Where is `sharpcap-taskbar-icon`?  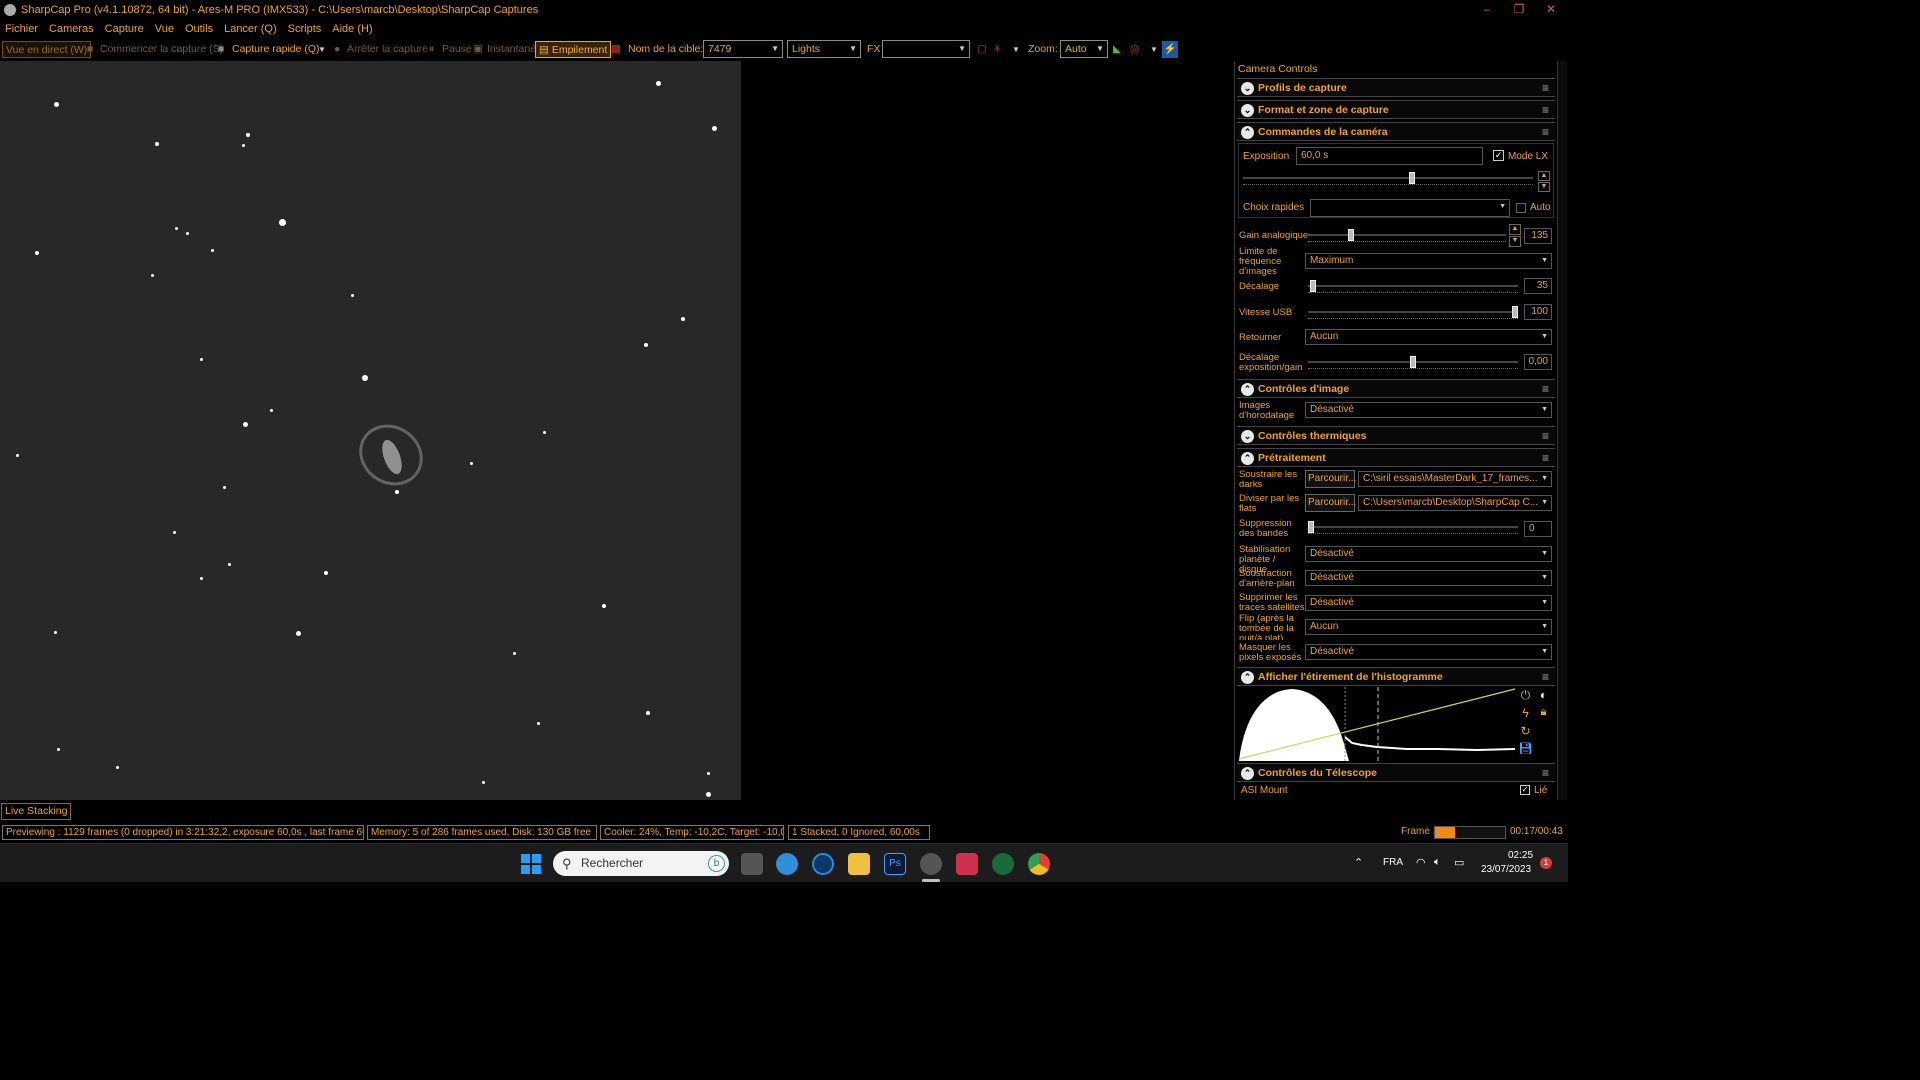 sharpcap-taskbar-icon is located at coordinates (931, 864).